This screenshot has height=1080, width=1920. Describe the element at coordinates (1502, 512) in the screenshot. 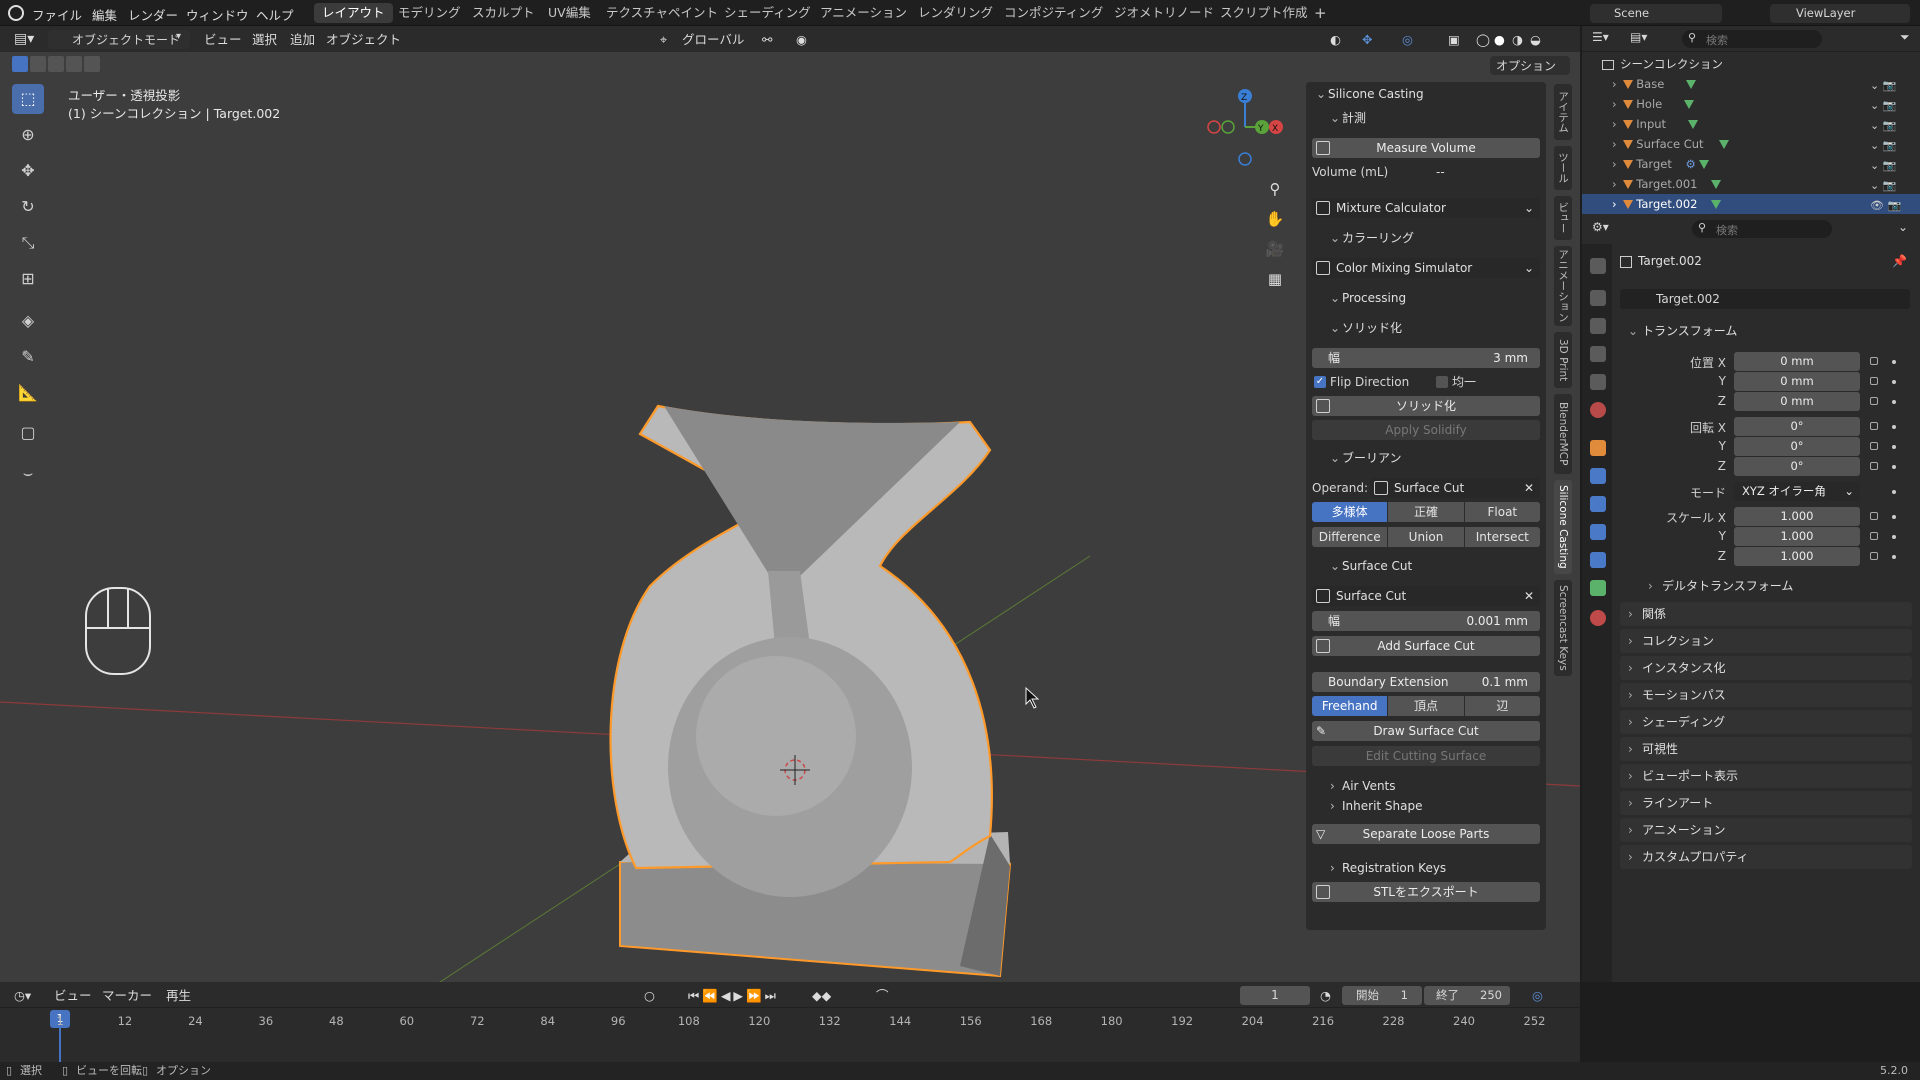

I see `solver-float: Float` at that location.